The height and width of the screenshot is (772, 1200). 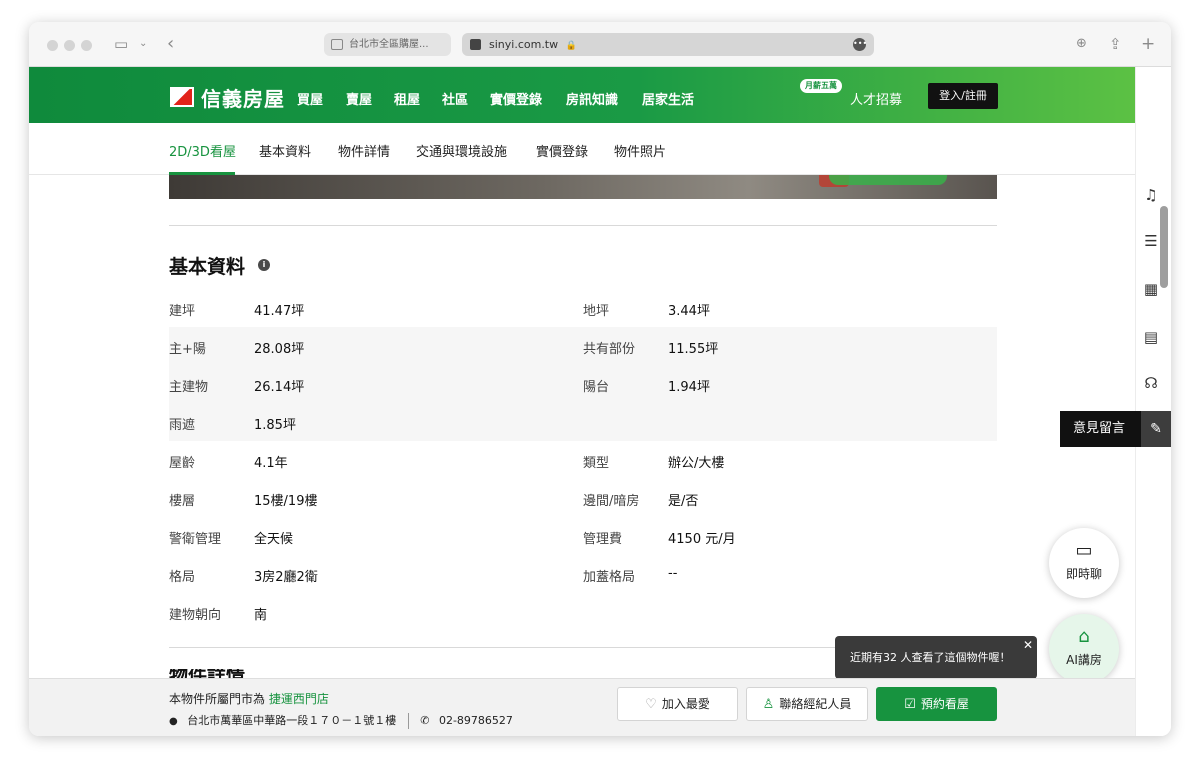 What do you see at coordinates (337, 44) in the screenshot?
I see `image-favicon-icon` at bounding box center [337, 44].